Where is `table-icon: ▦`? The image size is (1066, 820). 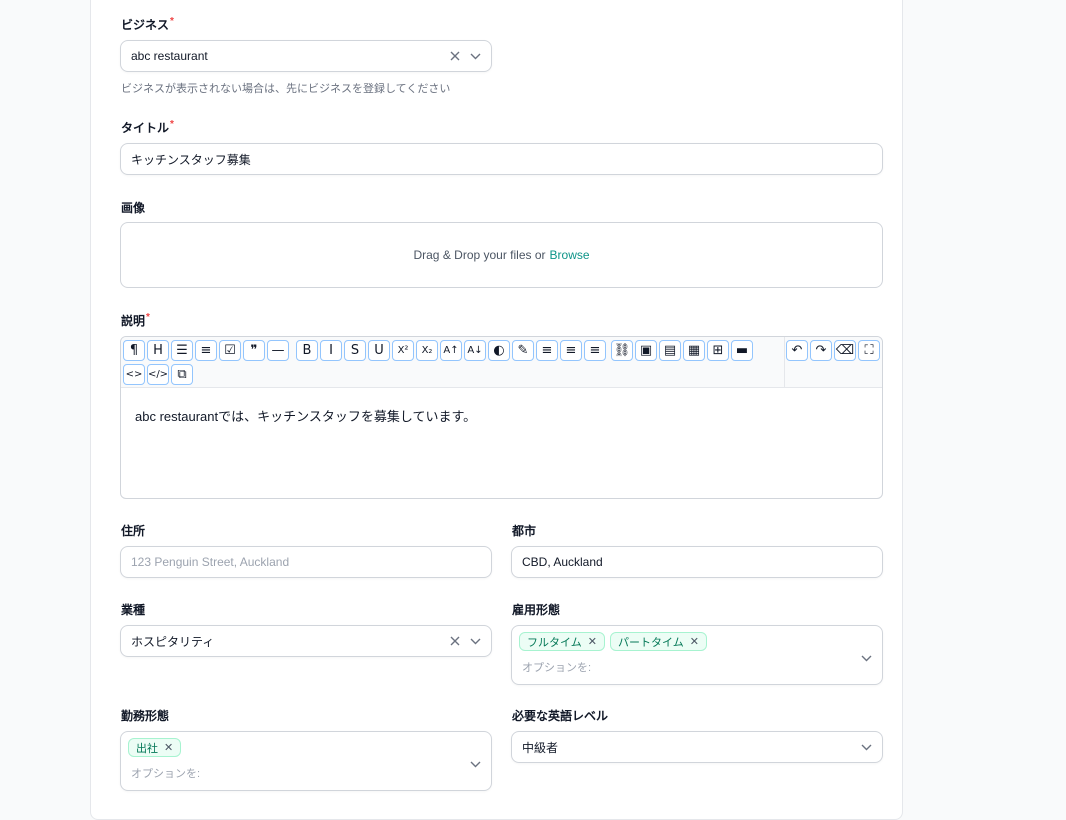
table-icon: ▦ is located at coordinates (694, 350).